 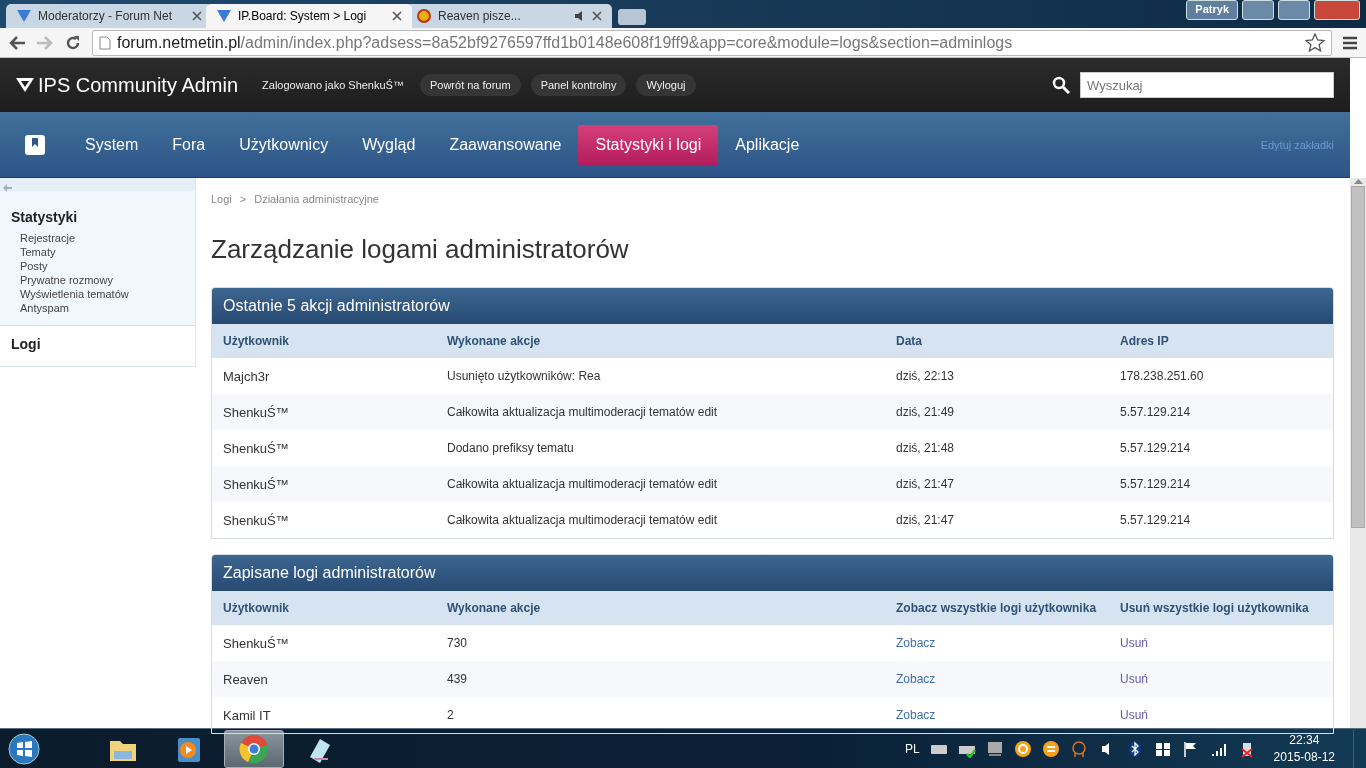 What do you see at coordinates (221, 199) in the screenshot?
I see `breadcrumb-link: Logi` at bounding box center [221, 199].